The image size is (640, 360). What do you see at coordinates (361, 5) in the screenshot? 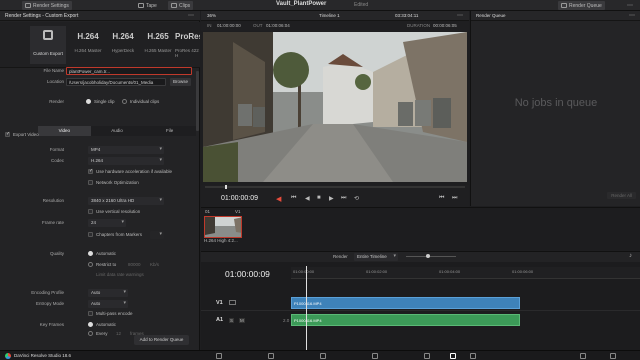
I see `edited-status: Edited` at bounding box center [361, 5].